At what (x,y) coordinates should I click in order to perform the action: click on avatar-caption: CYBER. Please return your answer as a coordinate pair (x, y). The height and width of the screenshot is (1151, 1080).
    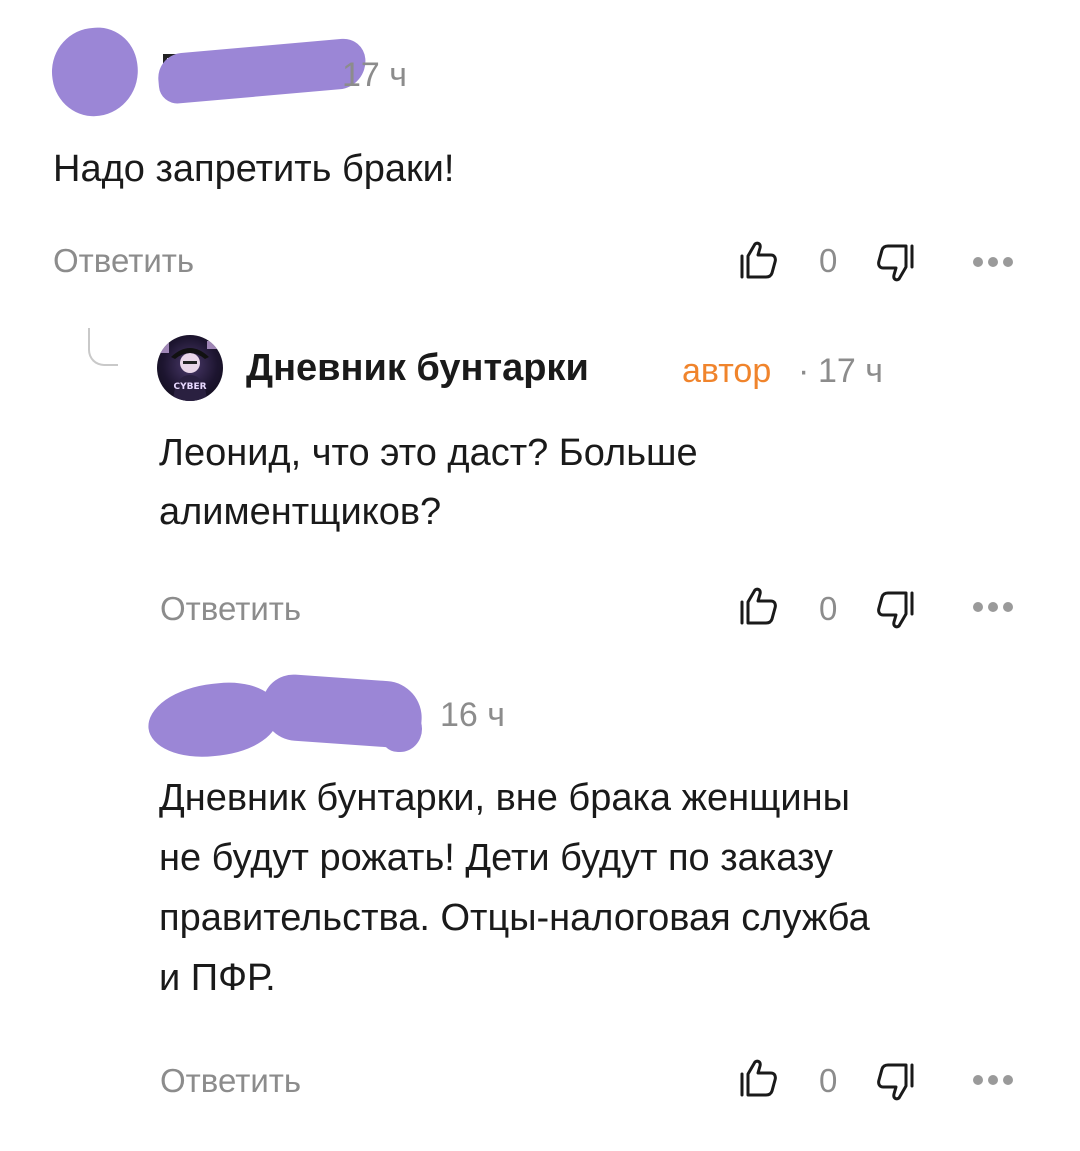
    Looking at the image, I should click on (189, 387).